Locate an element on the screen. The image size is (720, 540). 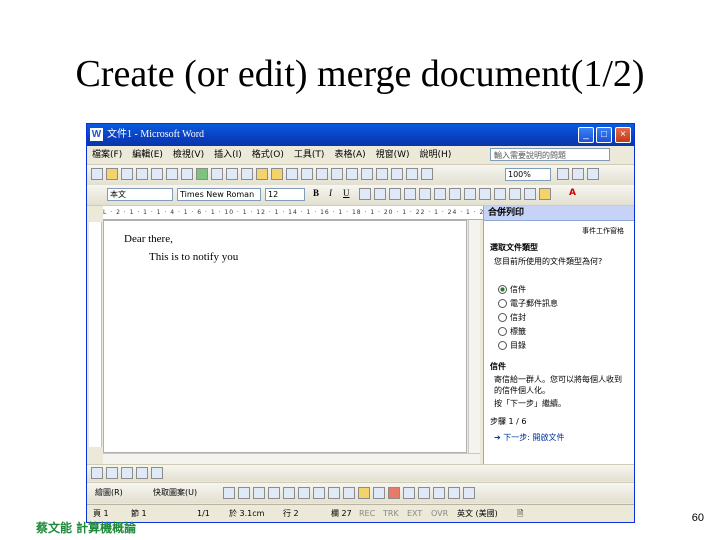
option-directory: 目錄 is located at coordinates (512, 345).